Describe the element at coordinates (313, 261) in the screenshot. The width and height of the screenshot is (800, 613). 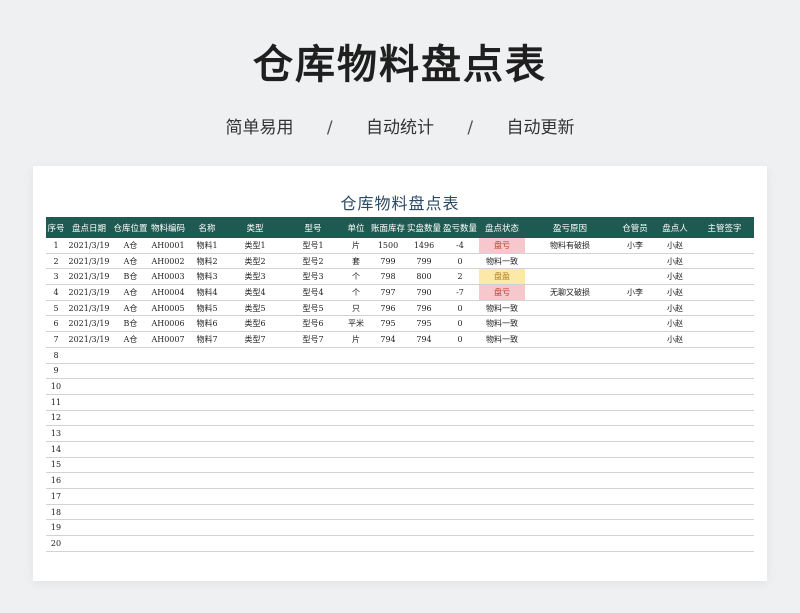
I see `table-cell: 型号2` at that location.